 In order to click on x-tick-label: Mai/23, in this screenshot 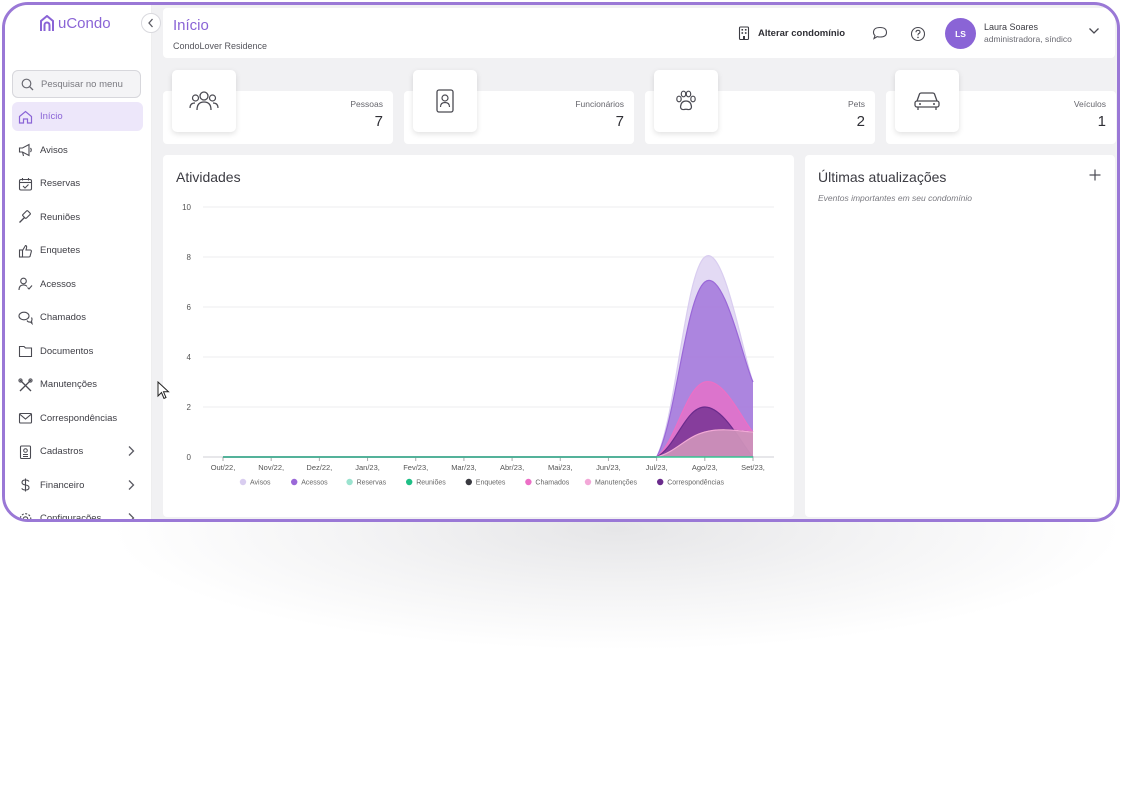, I will do `click(560, 467)`.